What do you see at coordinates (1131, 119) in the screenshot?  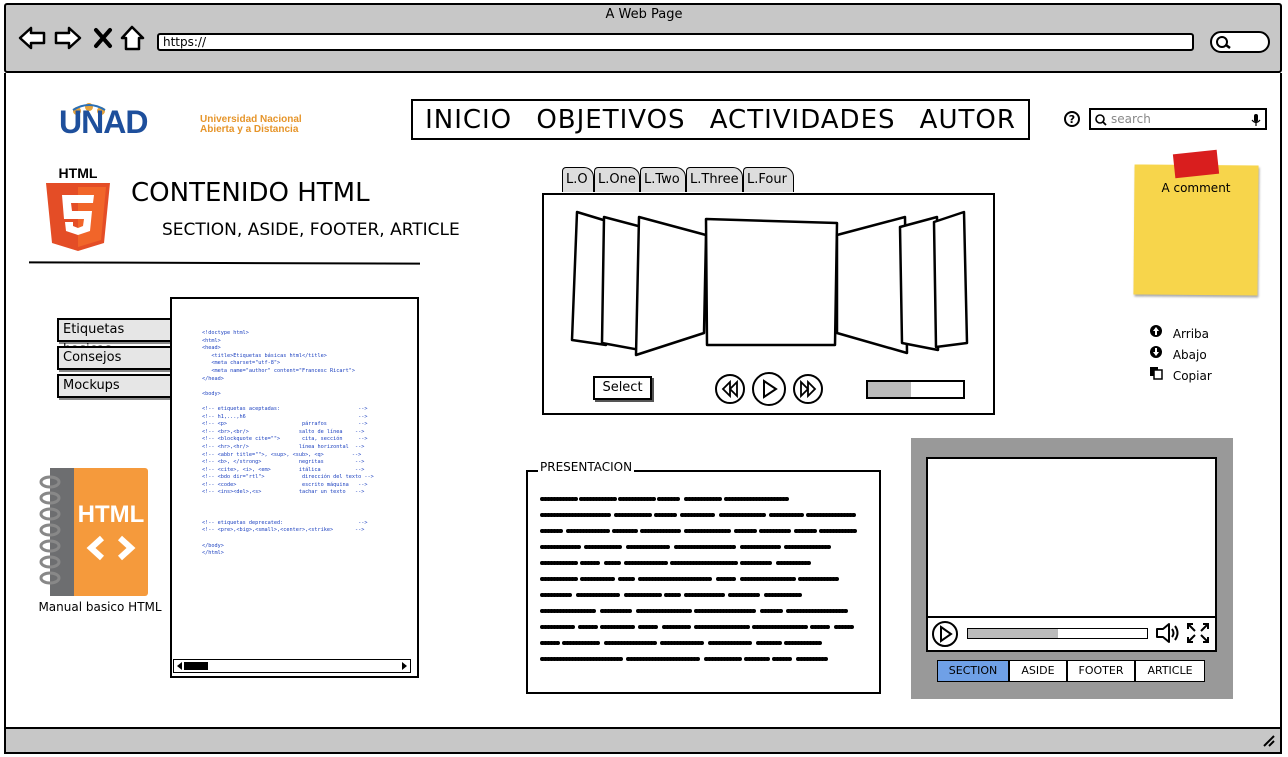 I see `search-placeholder: search` at bounding box center [1131, 119].